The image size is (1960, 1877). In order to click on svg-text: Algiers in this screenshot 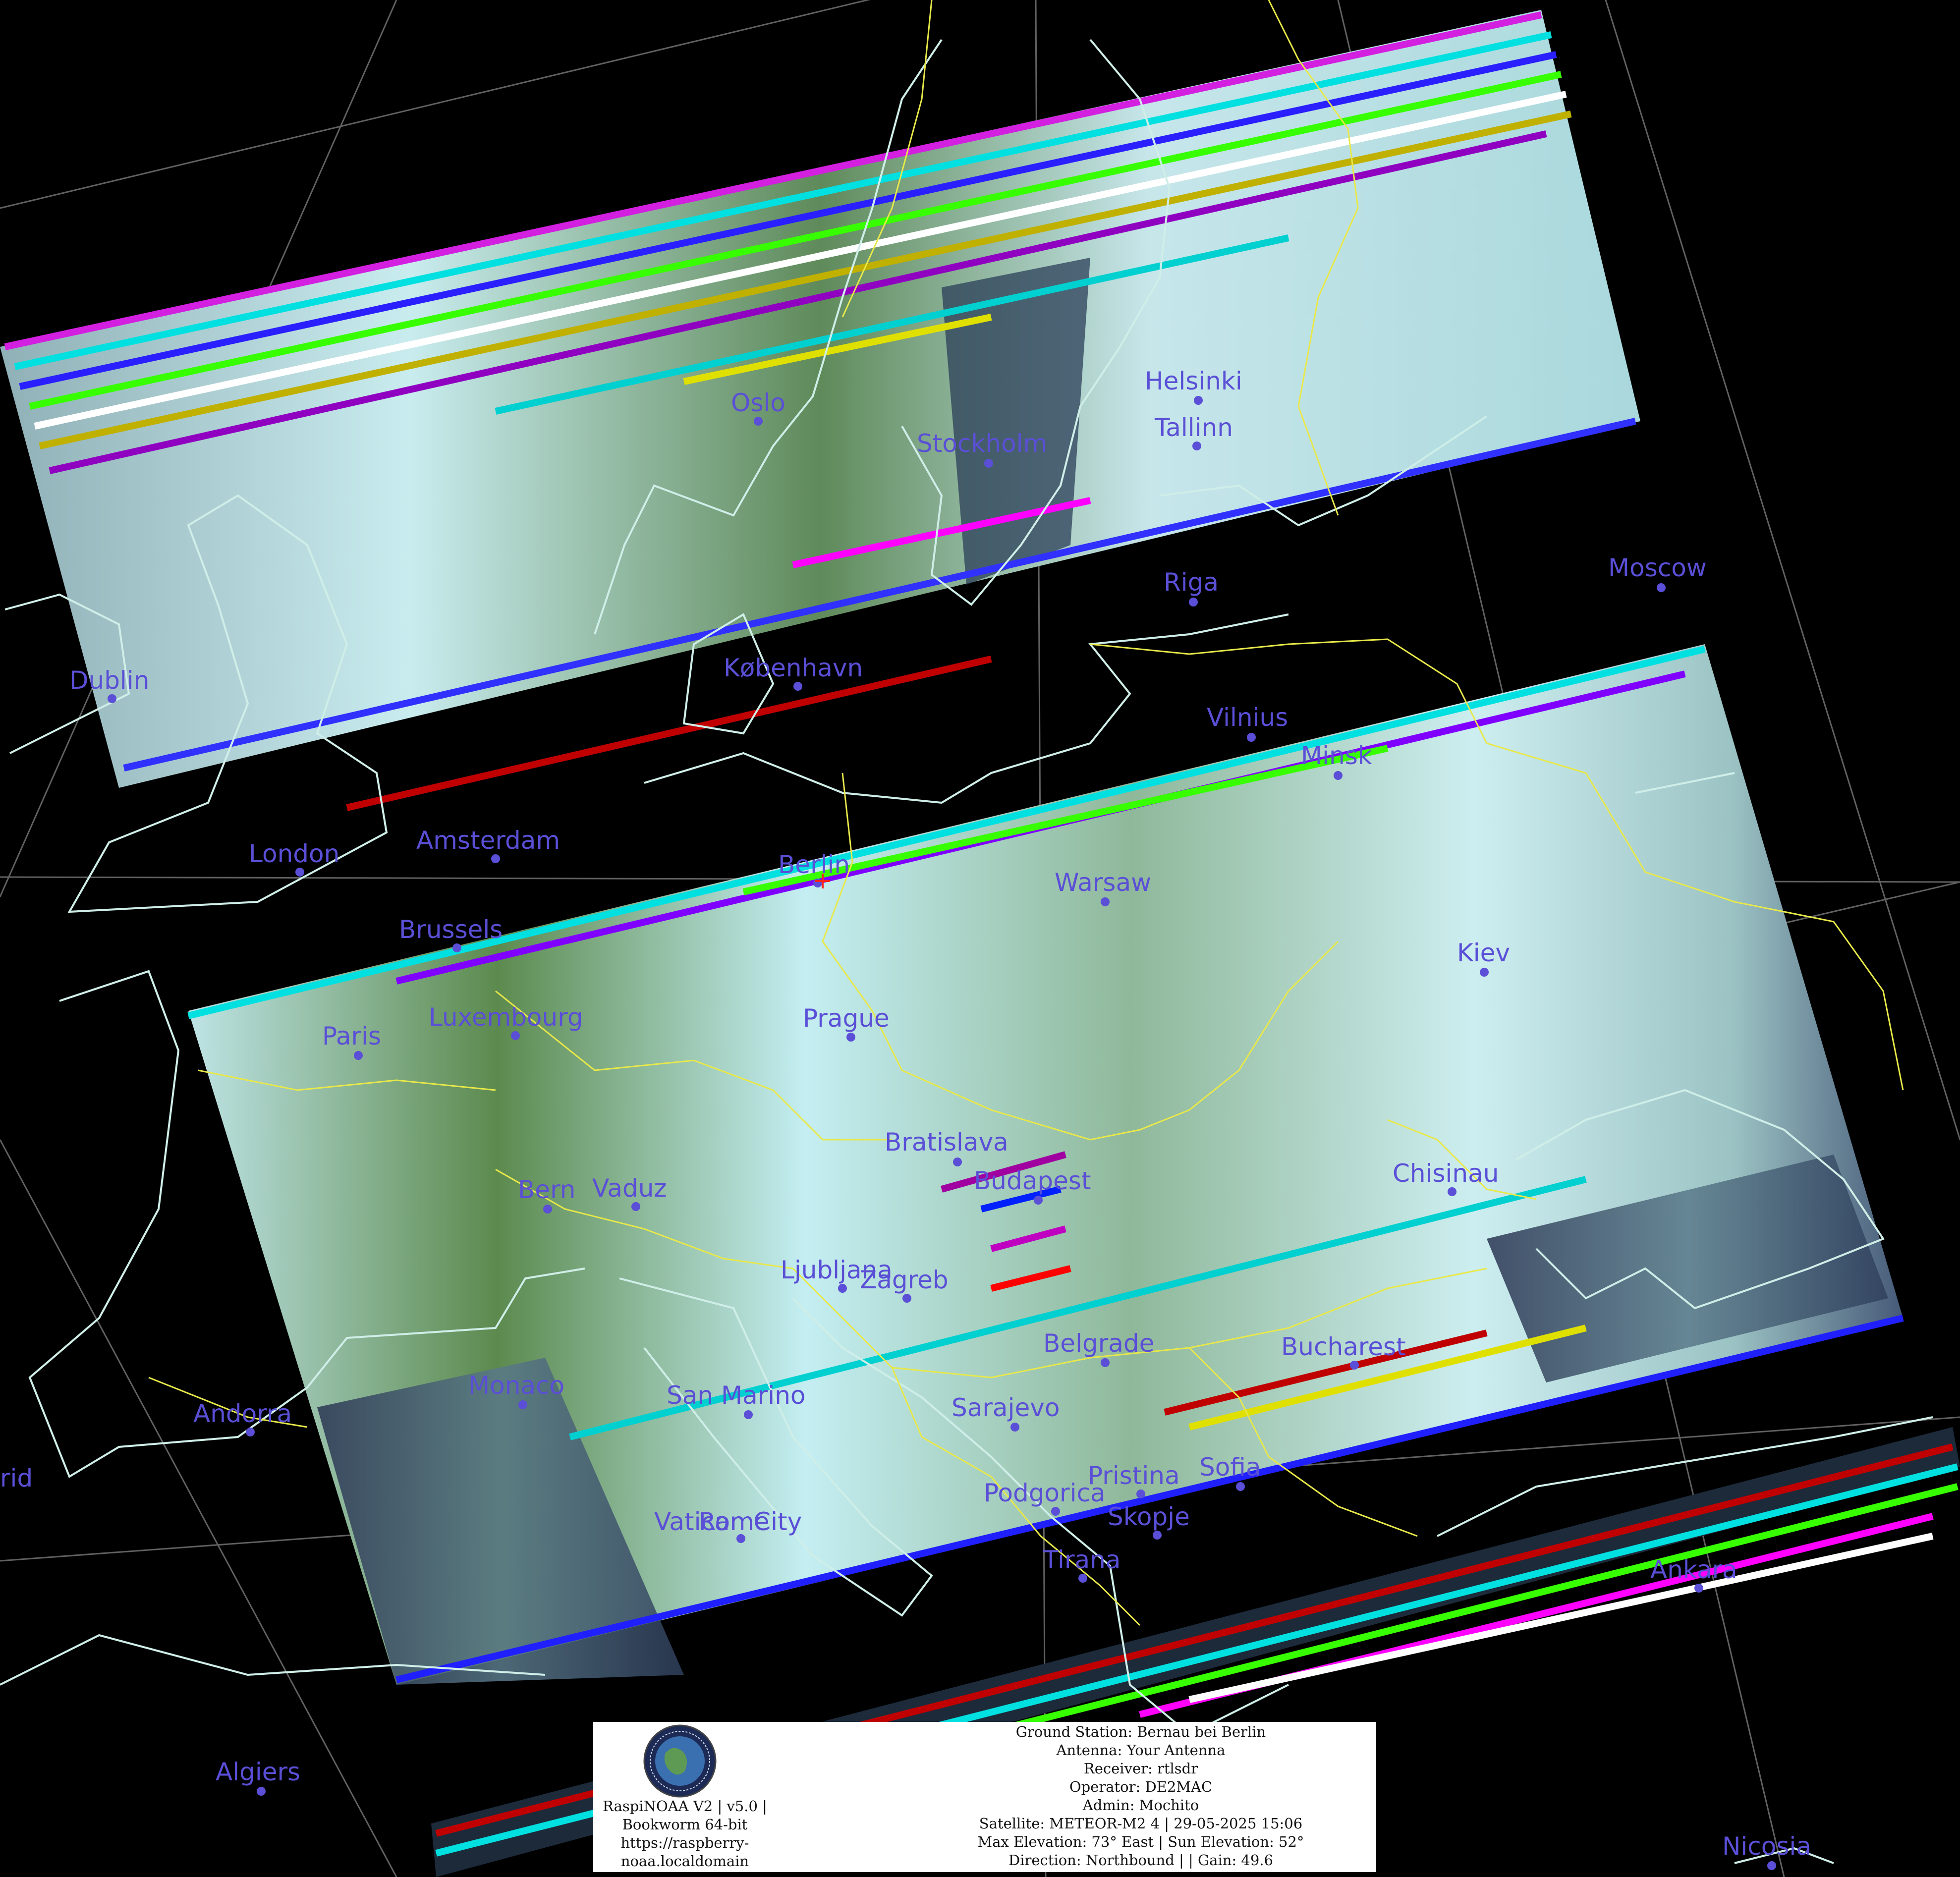, I will do `click(258, 1772)`.